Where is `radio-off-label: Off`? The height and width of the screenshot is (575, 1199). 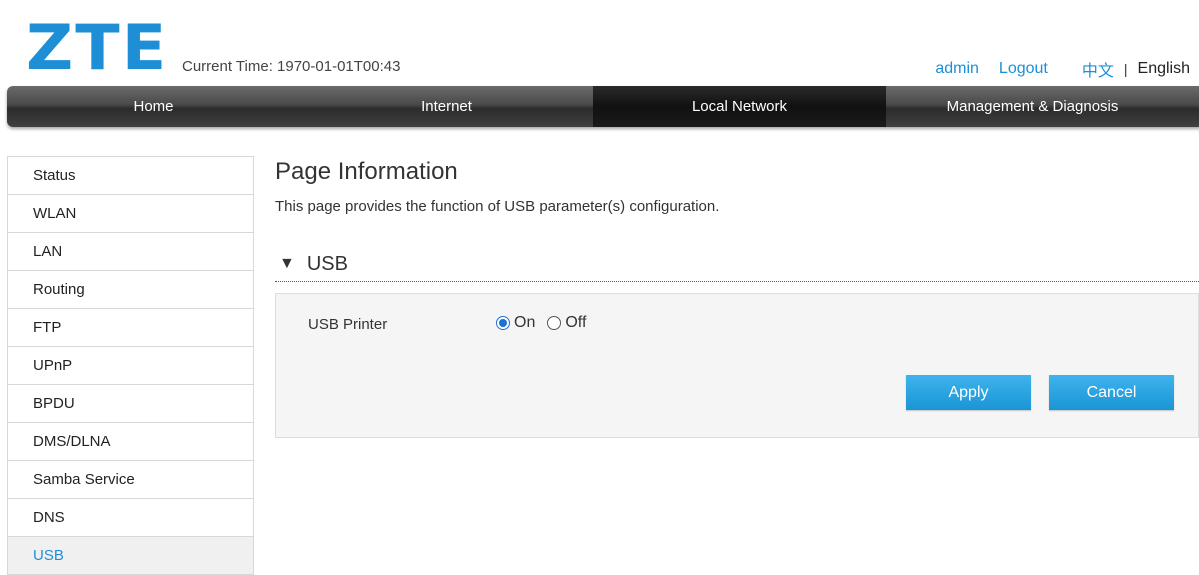
radio-off-label: Off is located at coordinates (576, 322).